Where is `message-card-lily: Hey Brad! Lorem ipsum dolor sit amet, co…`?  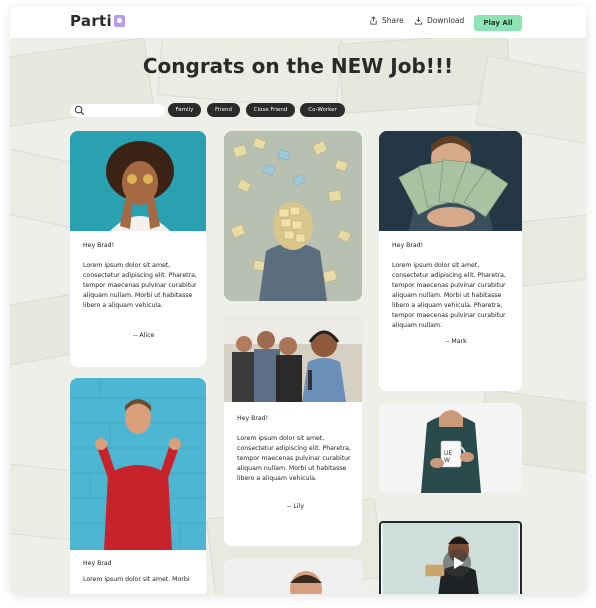
message-card-lily: Hey Brad! Lorem ipsum dolor sit amet, co… is located at coordinates (293, 430).